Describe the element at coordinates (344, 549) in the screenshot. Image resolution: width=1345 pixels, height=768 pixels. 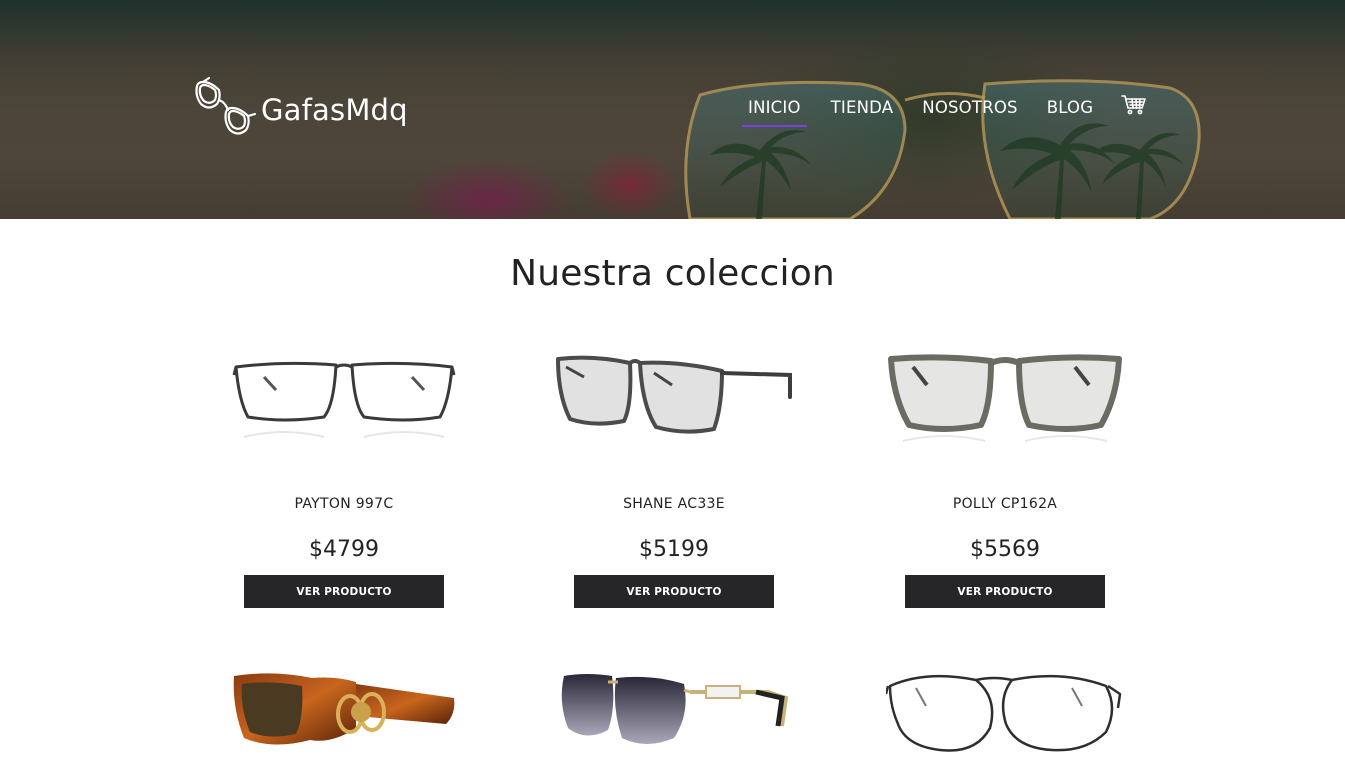
I see `product-price: $4799` at that location.